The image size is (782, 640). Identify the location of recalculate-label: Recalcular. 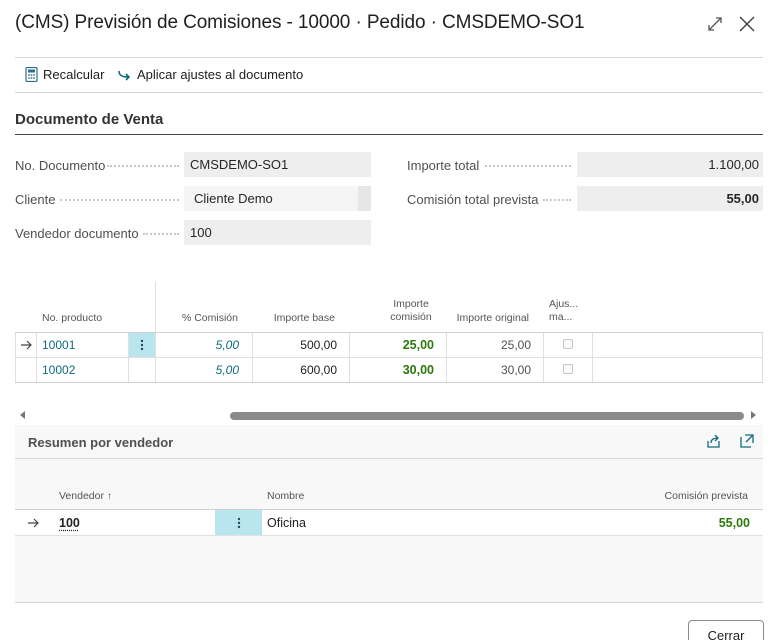
(74, 74).